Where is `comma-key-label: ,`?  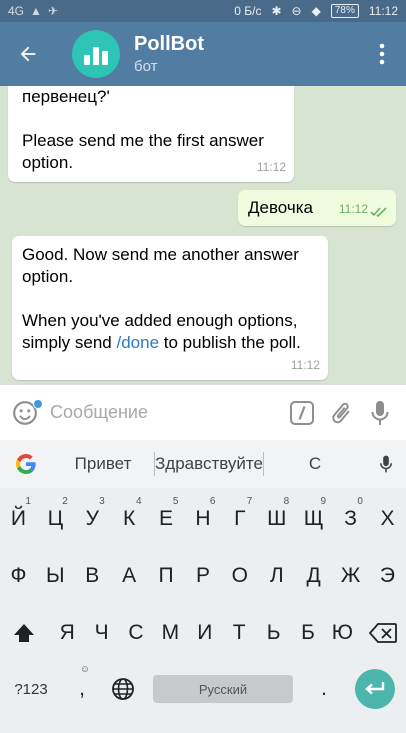
comma-key-label: , is located at coordinates (82, 688).